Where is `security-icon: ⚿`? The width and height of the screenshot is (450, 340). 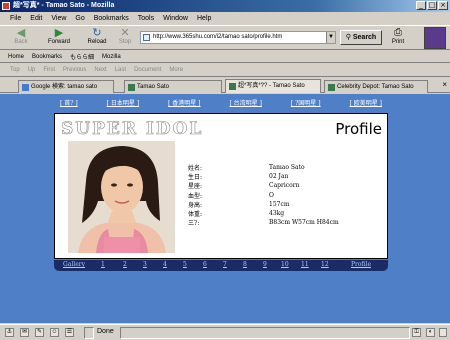 security-icon: ⚿ is located at coordinates (416, 332).